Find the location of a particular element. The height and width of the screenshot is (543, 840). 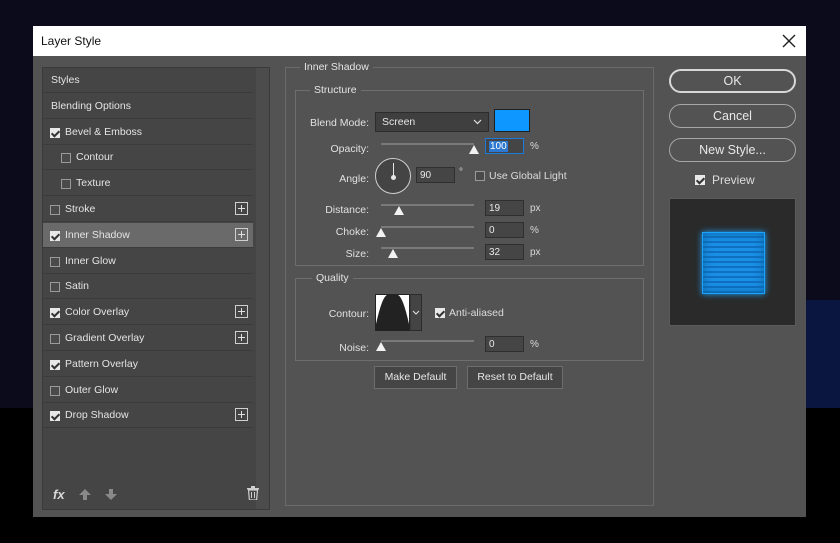

opacity-input: 100 is located at coordinates (504, 146).